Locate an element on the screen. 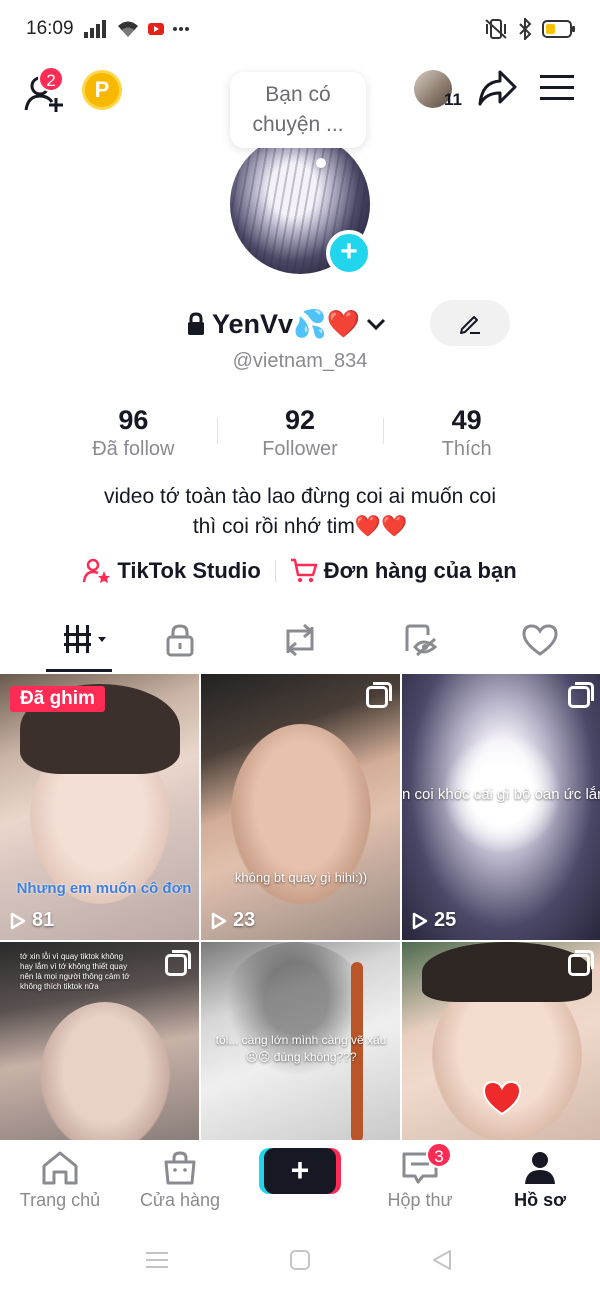  share-arrow-icon is located at coordinates (497, 88).